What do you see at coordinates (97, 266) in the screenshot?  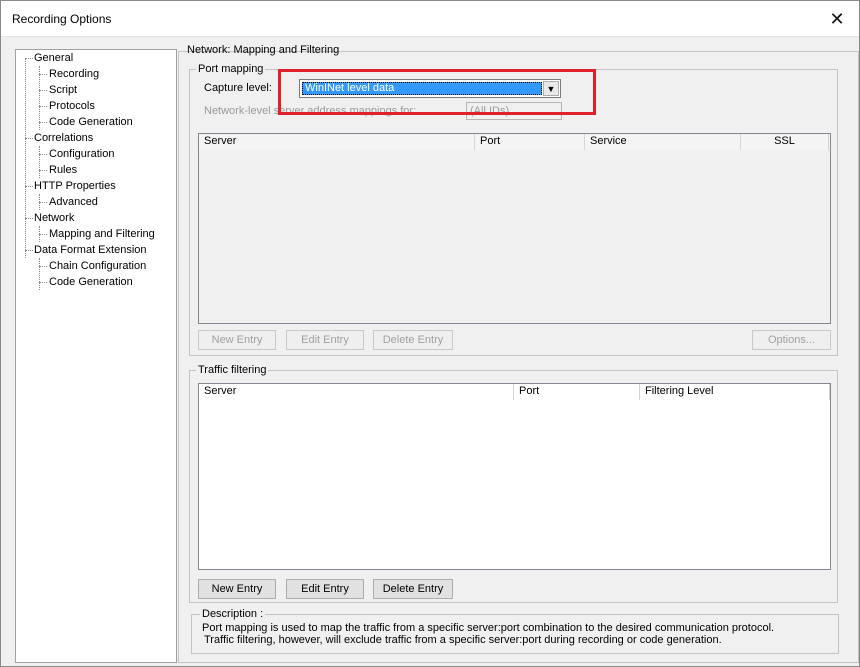 I see `tree-item-chain-configuration: Chain Configuration` at bounding box center [97, 266].